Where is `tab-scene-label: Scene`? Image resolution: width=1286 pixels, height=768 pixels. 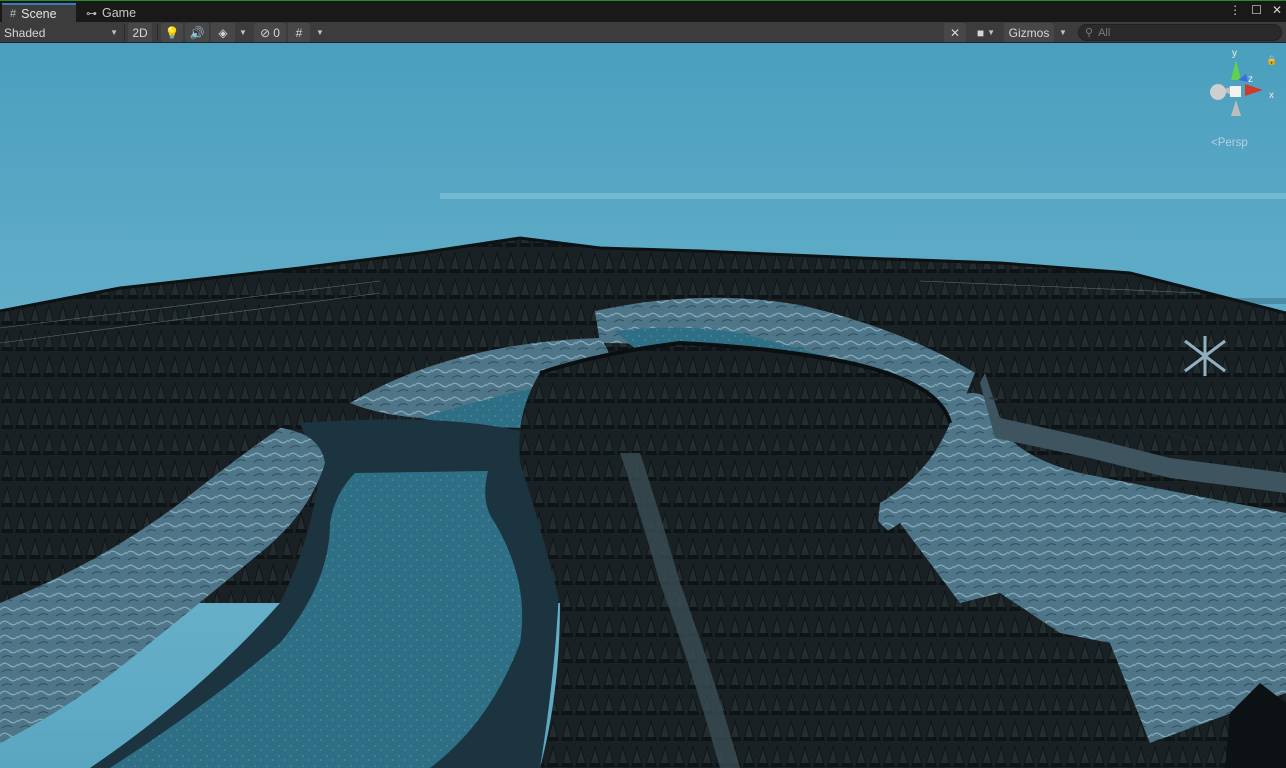 tab-scene-label: Scene is located at coordinates (39, 14).